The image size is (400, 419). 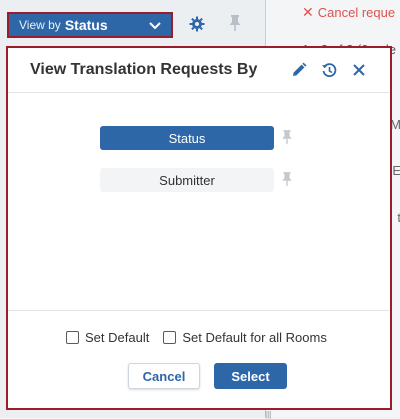 What do you see at coordinates (117, 337) in the screenshot?
I see `set-default-label: Set Default` at bounding box center [117, 337].